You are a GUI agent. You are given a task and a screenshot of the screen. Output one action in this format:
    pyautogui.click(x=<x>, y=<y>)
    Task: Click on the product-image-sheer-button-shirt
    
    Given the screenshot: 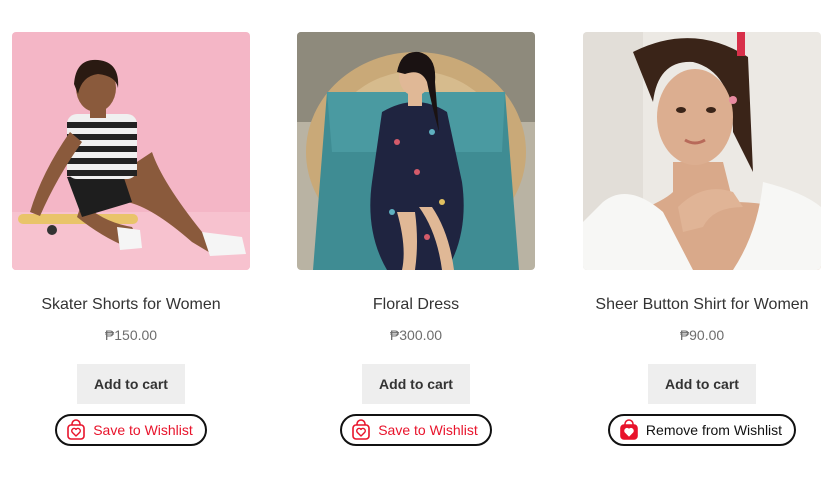 What is the action you would take?
    pyautogui.click(x=702, y=151)
    